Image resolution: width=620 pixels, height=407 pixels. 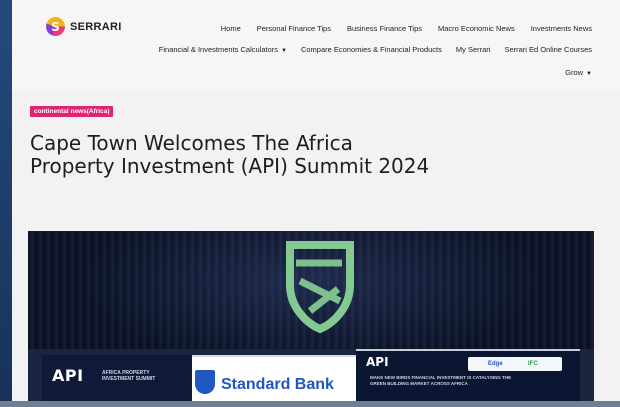 What do you see at coordinates (320, 287) in the screenshot?
I see `standard-bank-shield-icon` at bounding box center [320, 287].